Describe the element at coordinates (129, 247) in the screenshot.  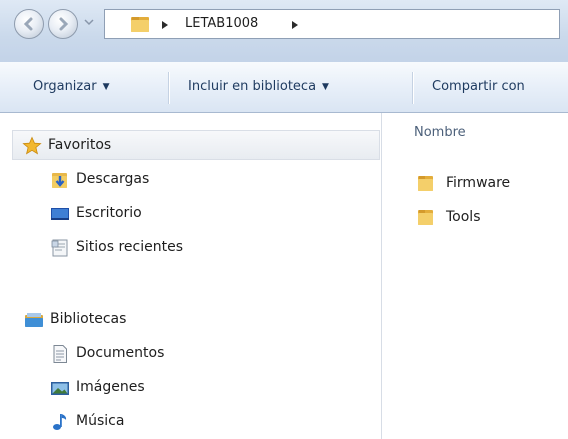
I see `nav-item-label: Sitios recientes` at that location.